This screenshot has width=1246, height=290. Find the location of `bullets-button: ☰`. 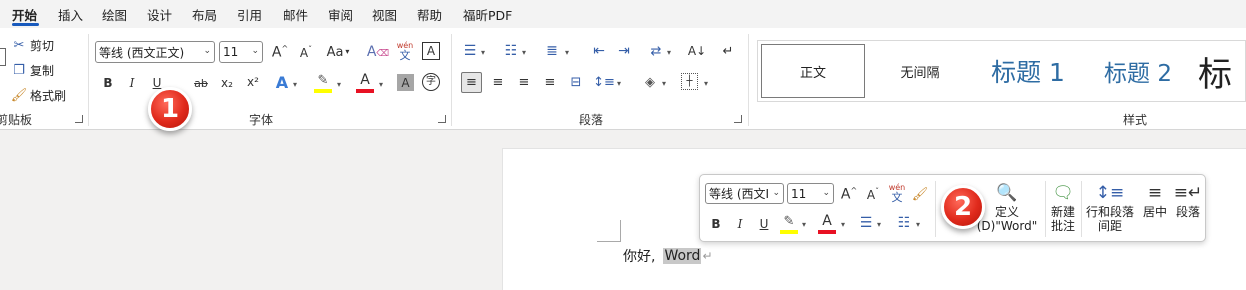

bullets-button: ☰ is located at coordinates (470, 51).